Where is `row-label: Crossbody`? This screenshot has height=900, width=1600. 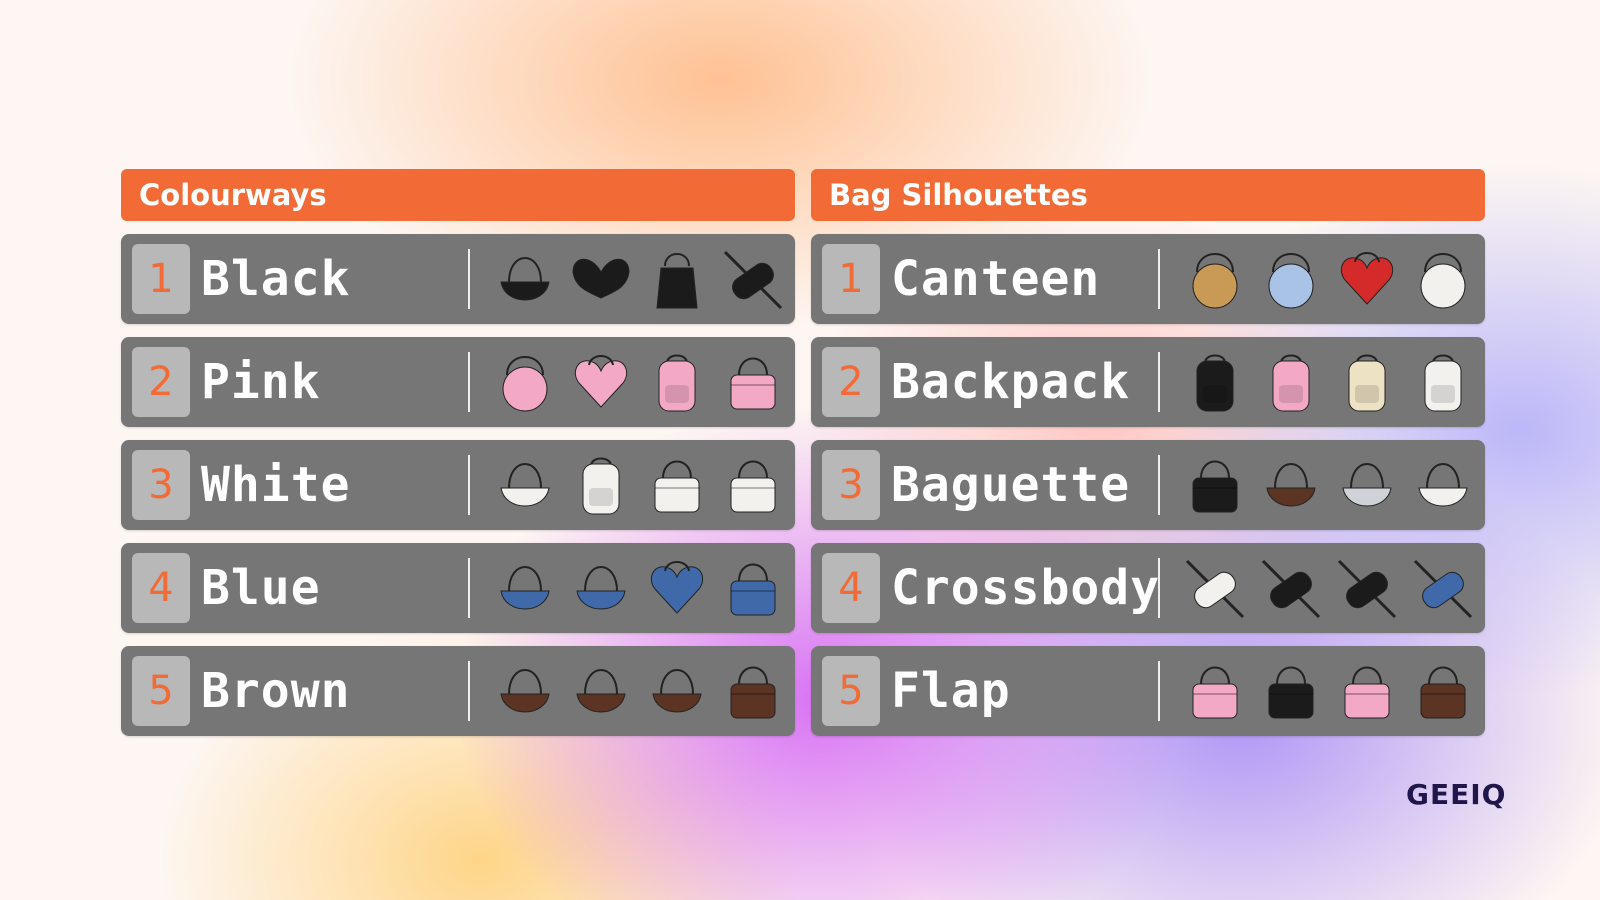
row-label: Crossbody is located at coordinates (1026, 588).